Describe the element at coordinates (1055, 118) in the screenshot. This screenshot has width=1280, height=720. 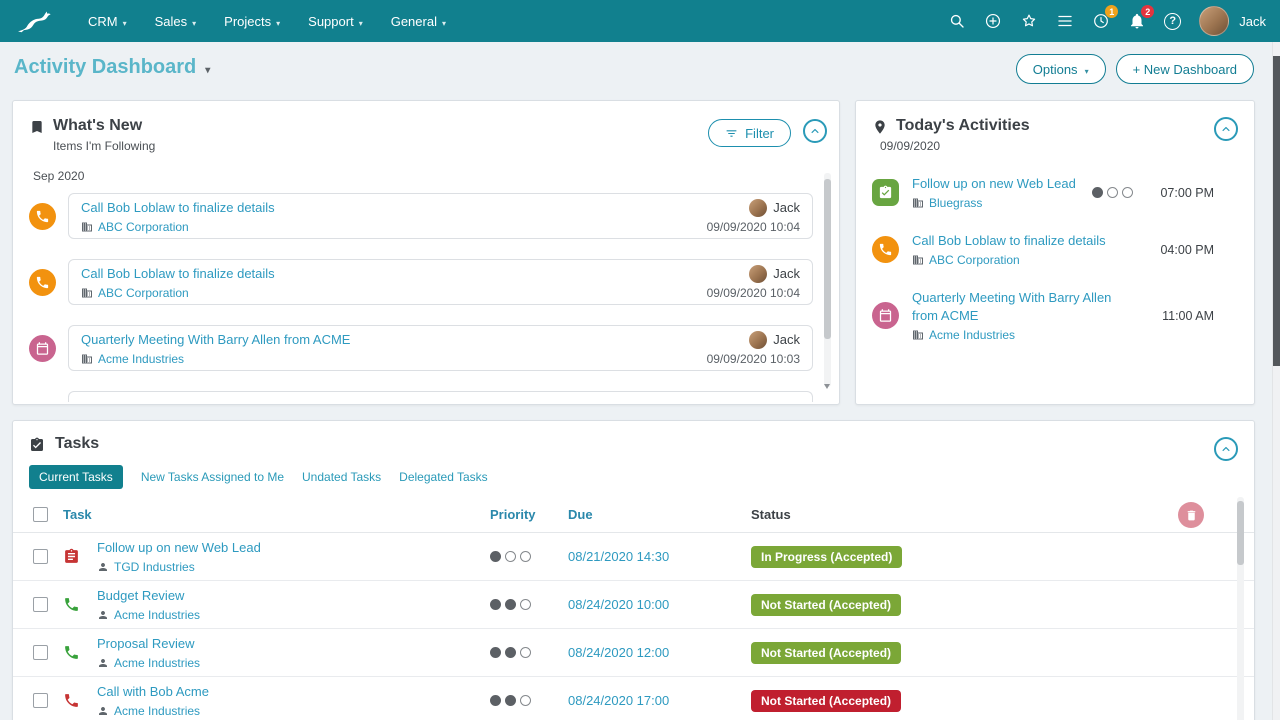
I see `todays-activities-header: Today's Activities` at that location.